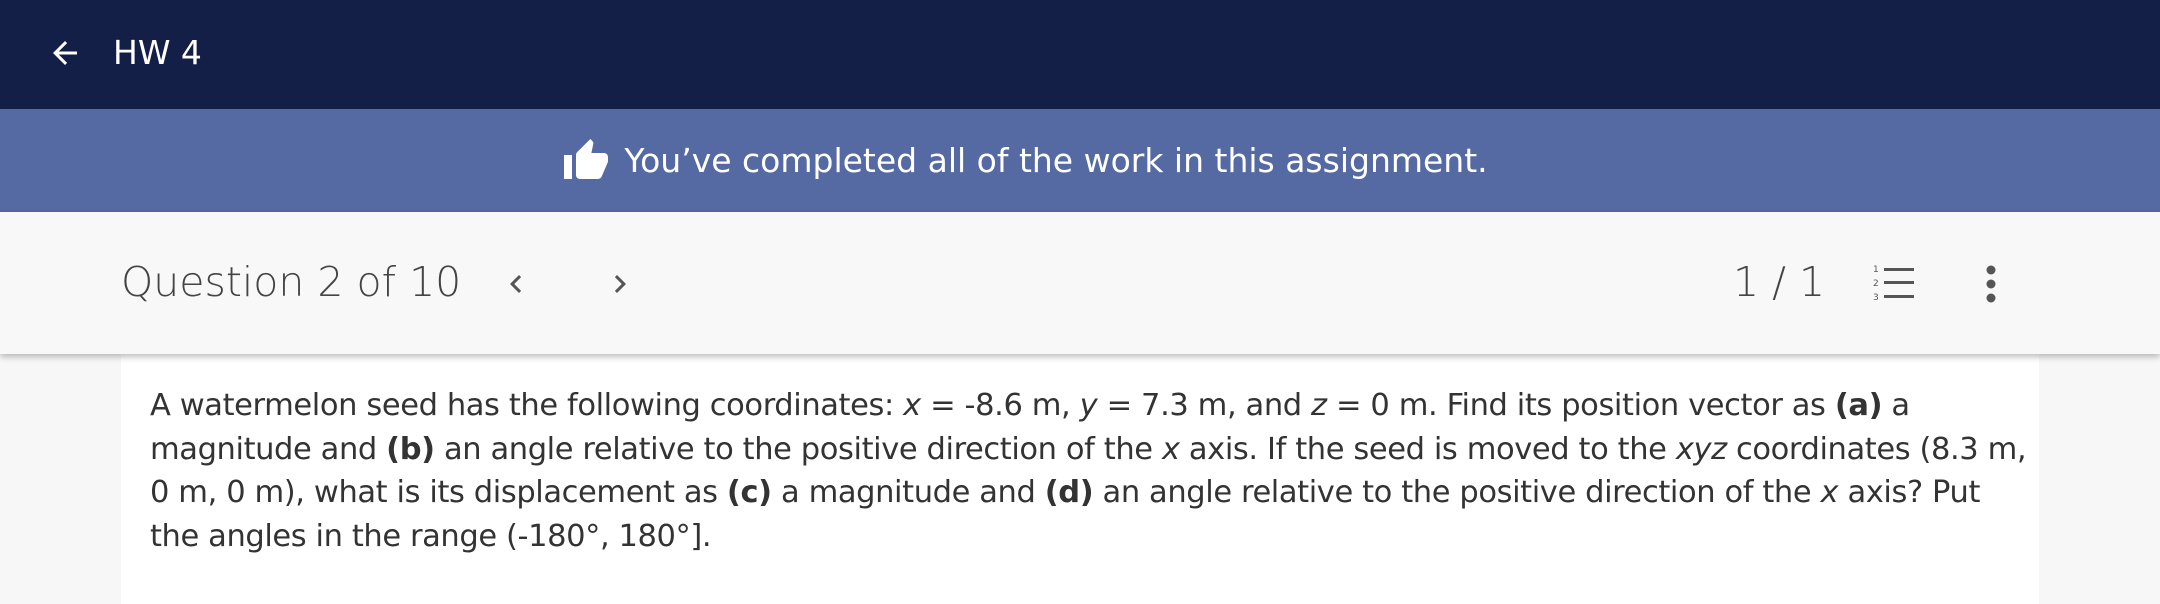 Image resolution: width=2160 pixels, height=604 pixels. I want to click on question-counter: Question 2 of 10, so click(291, 282).